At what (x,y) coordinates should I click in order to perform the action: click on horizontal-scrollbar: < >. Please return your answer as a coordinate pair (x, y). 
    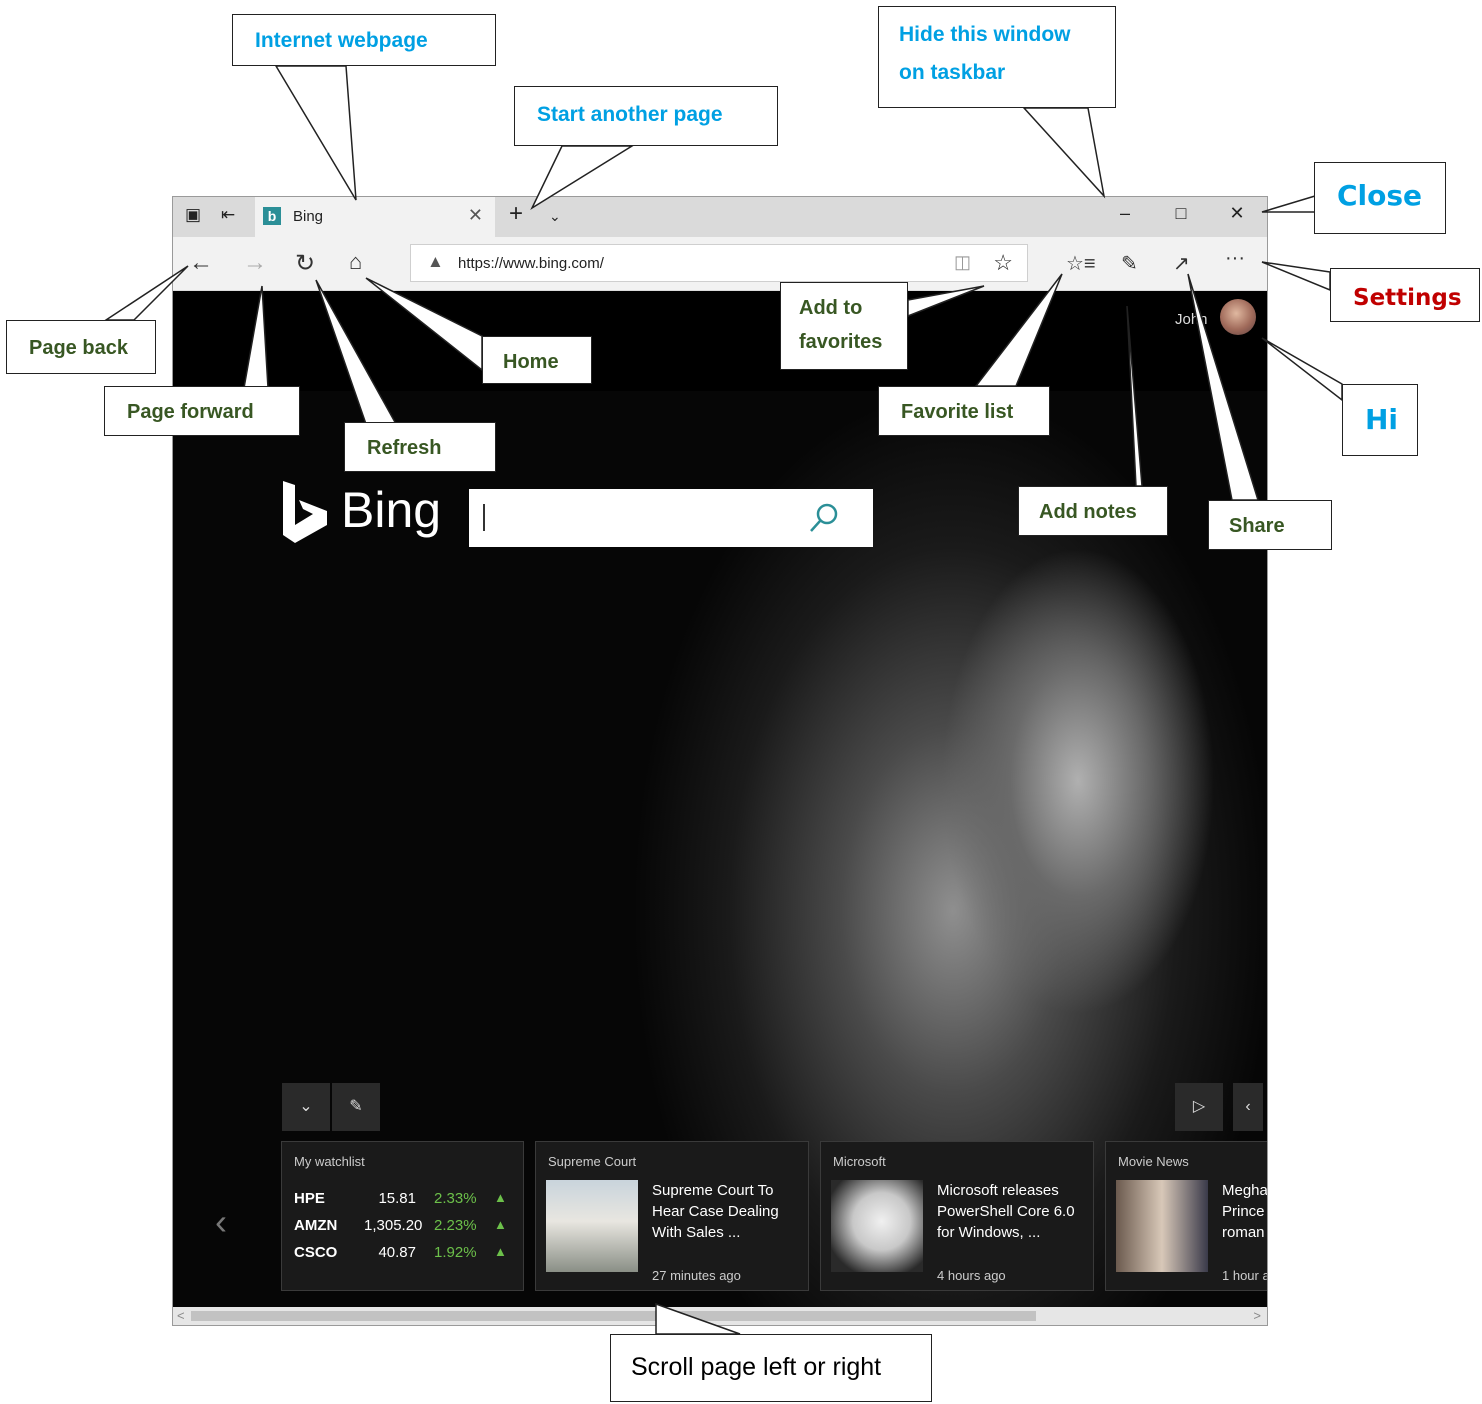
    Looking at the image, I should click on (720, 1316).